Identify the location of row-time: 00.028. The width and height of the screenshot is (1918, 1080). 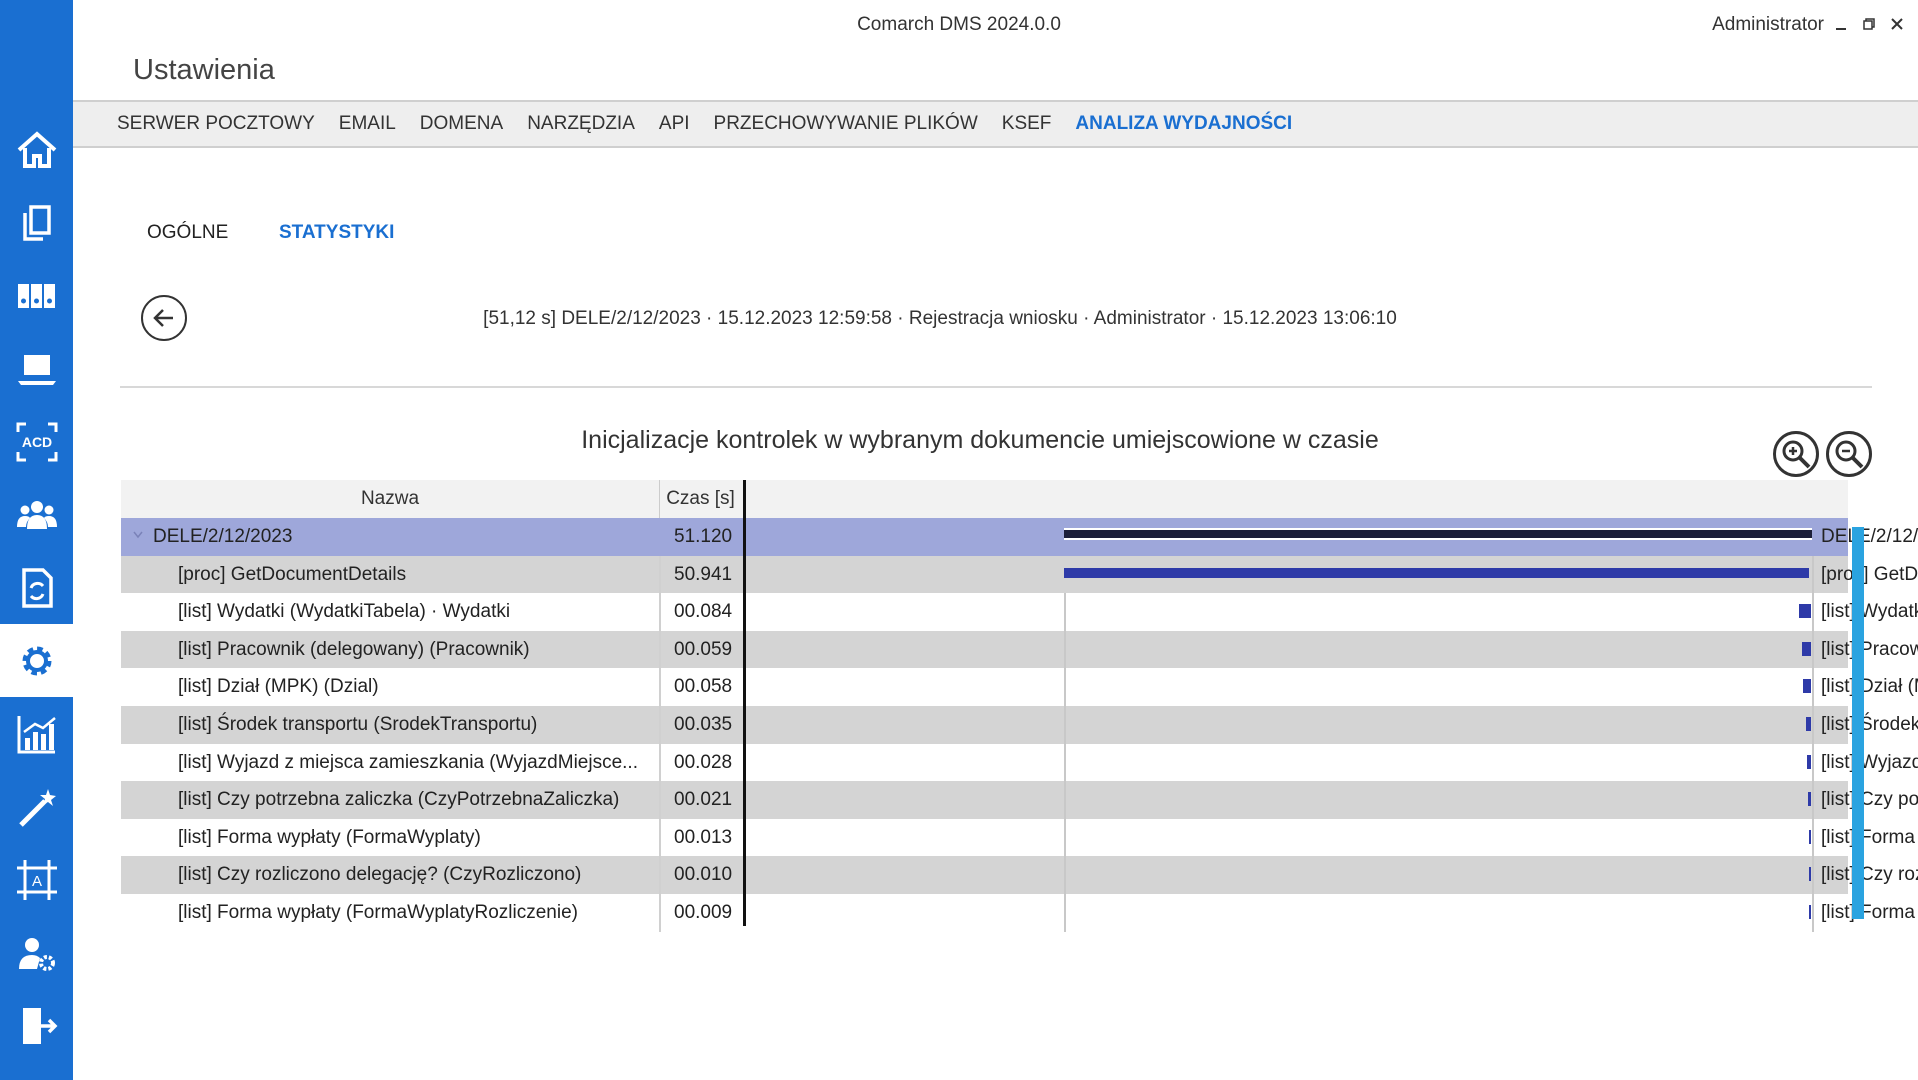
(700, 762).